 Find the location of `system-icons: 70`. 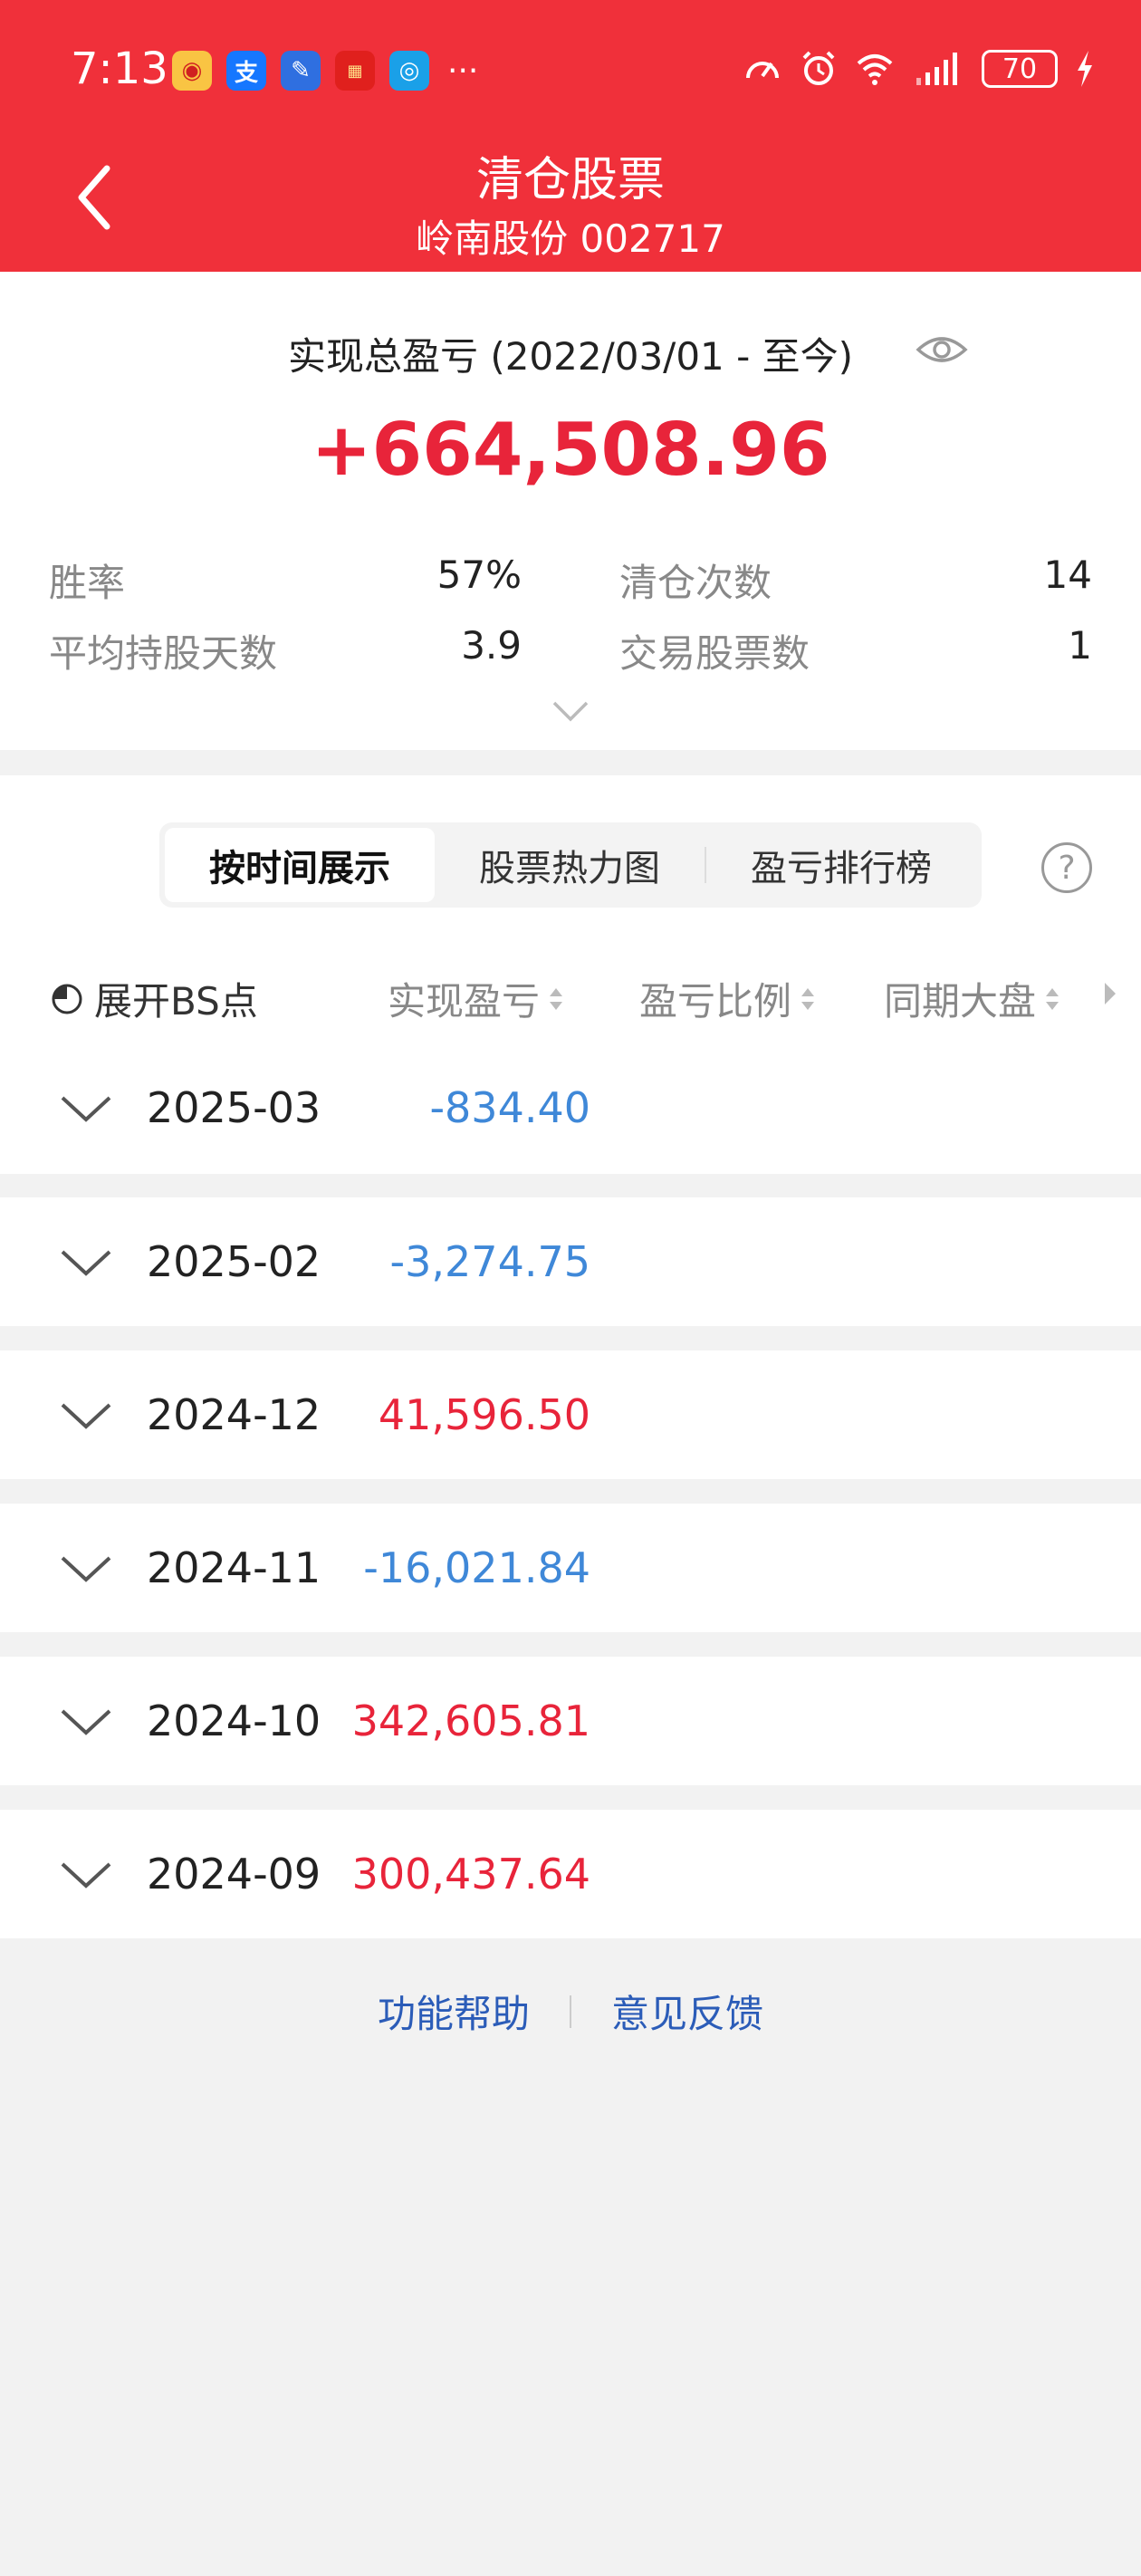

system-icons: 70 is located at coordinates (919, 69).